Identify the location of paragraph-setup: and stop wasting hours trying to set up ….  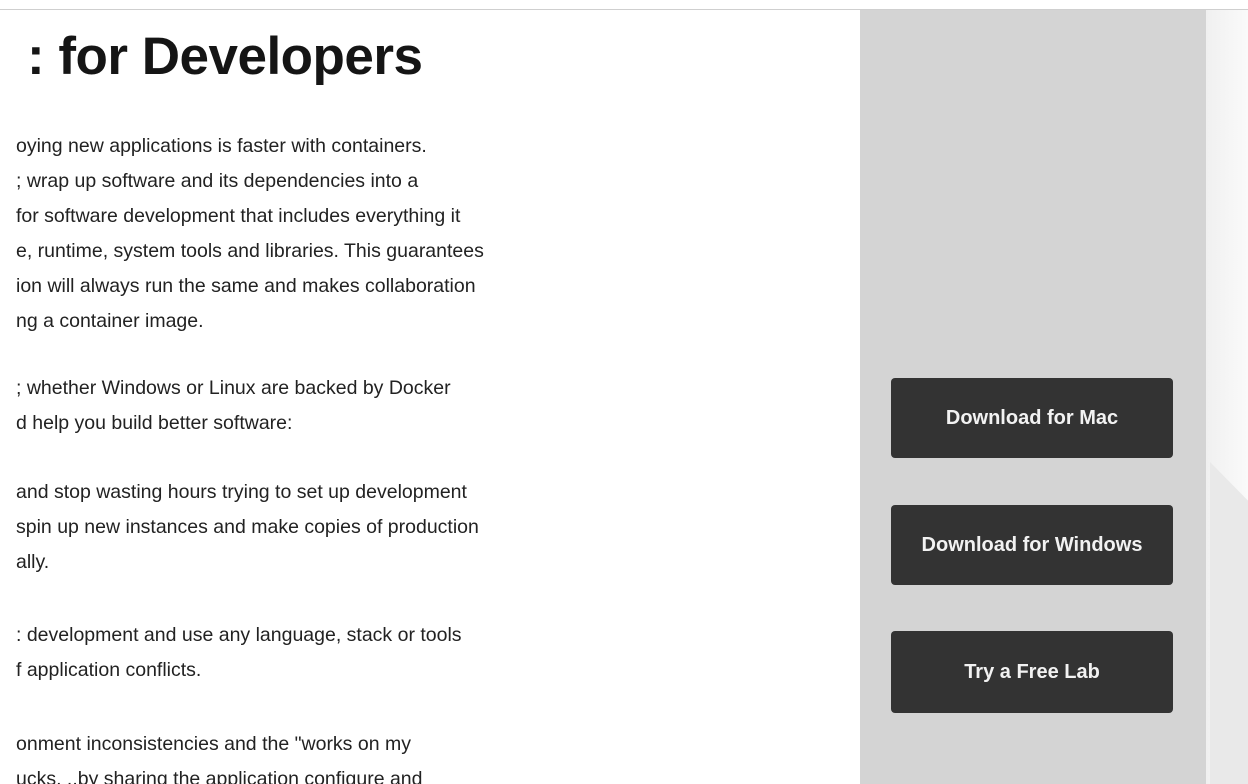
(247, 527).